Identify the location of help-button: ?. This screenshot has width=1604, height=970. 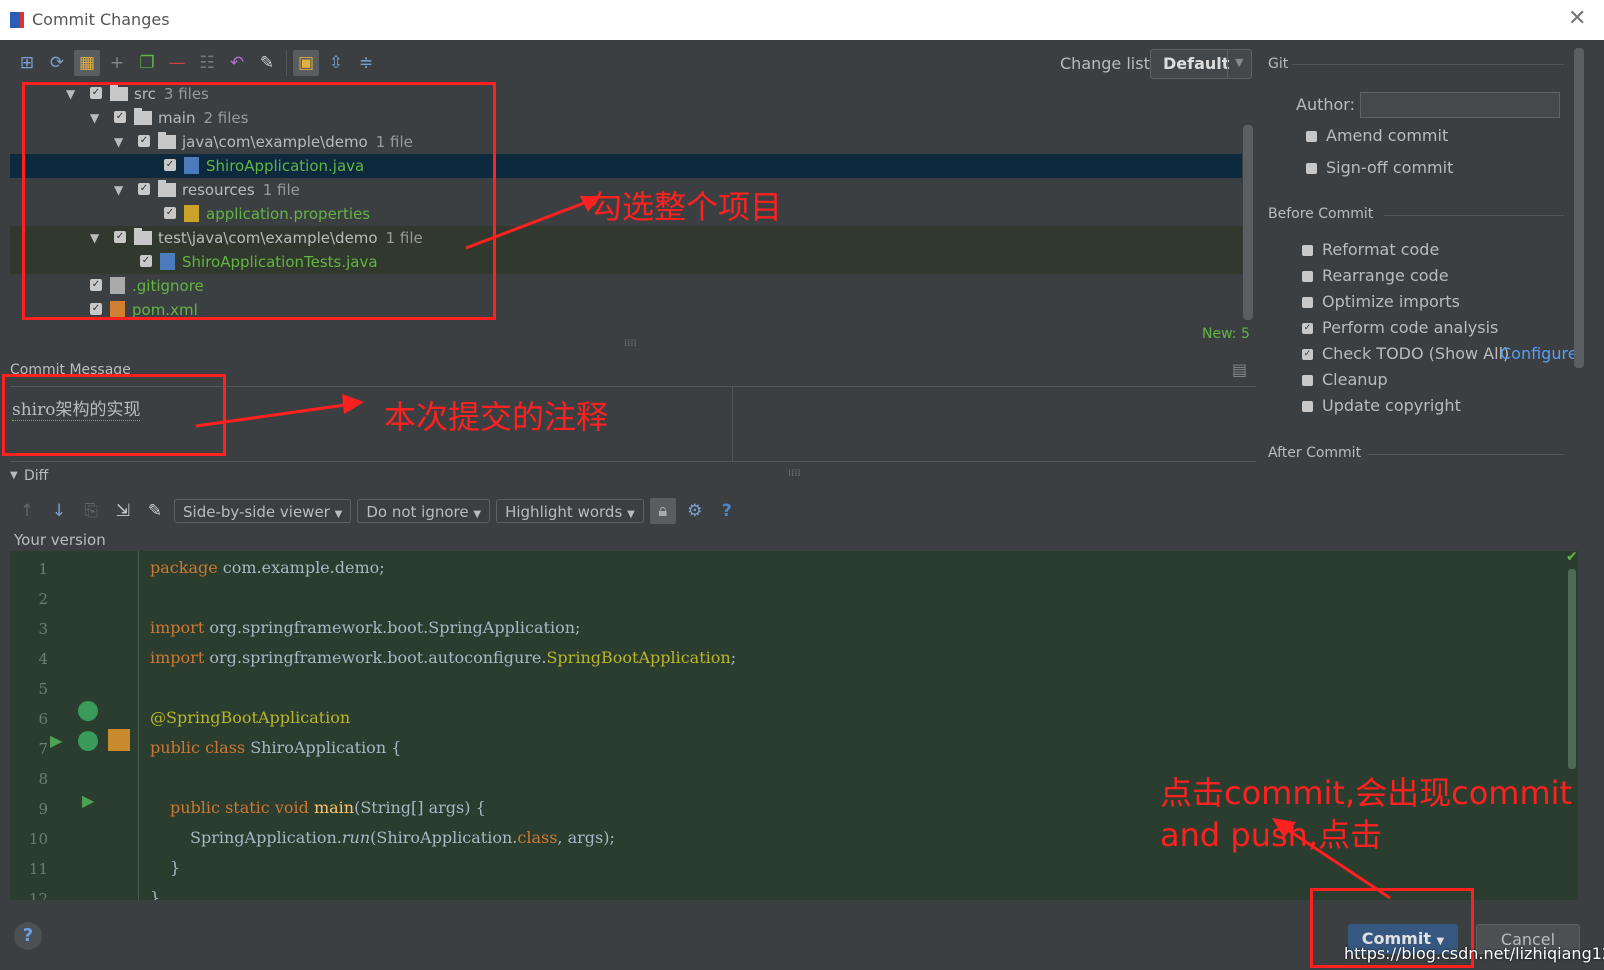
(28, 936).